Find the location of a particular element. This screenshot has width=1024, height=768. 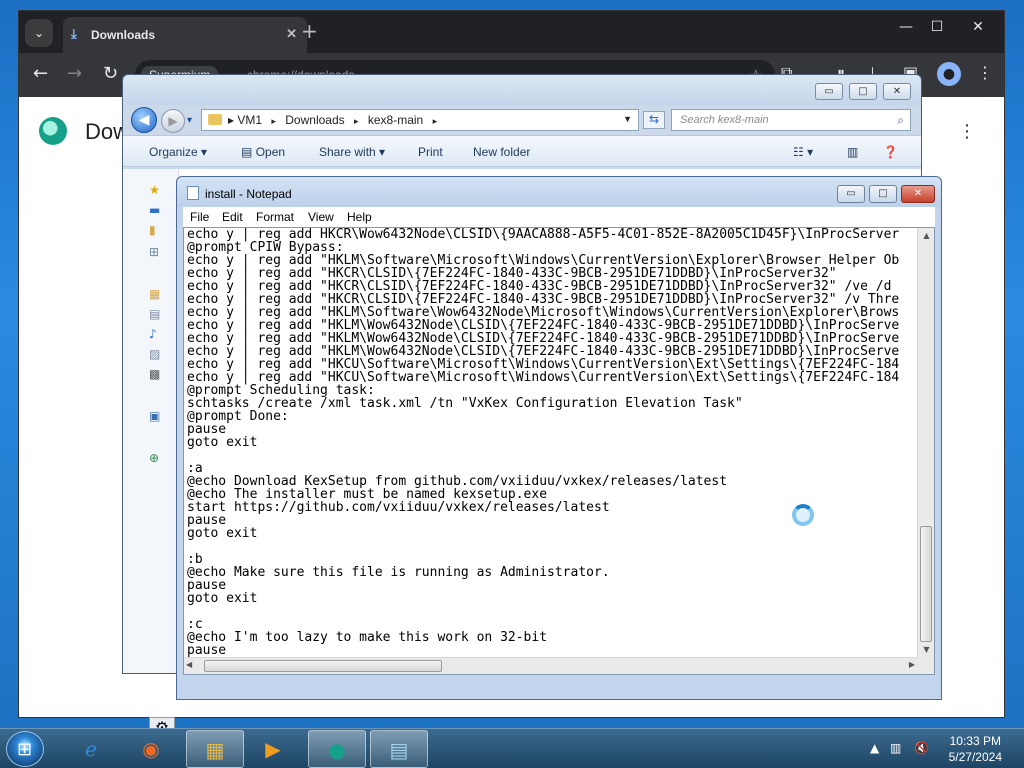

volume-muted-icon: 🔇 is located at coordinates (921, 748).